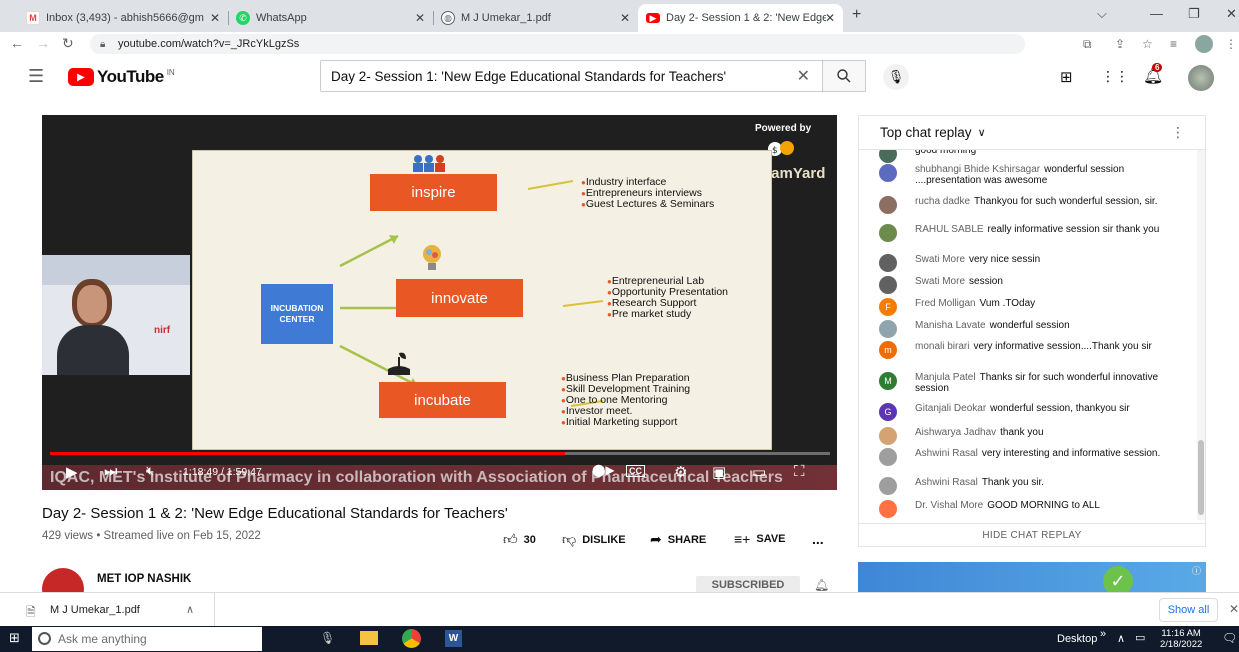 Image resolution: width=1239 pixels, height=652 pixels. I want to click on system-clock: 11:16 AM 2/18/2022, so click(1181, 639).